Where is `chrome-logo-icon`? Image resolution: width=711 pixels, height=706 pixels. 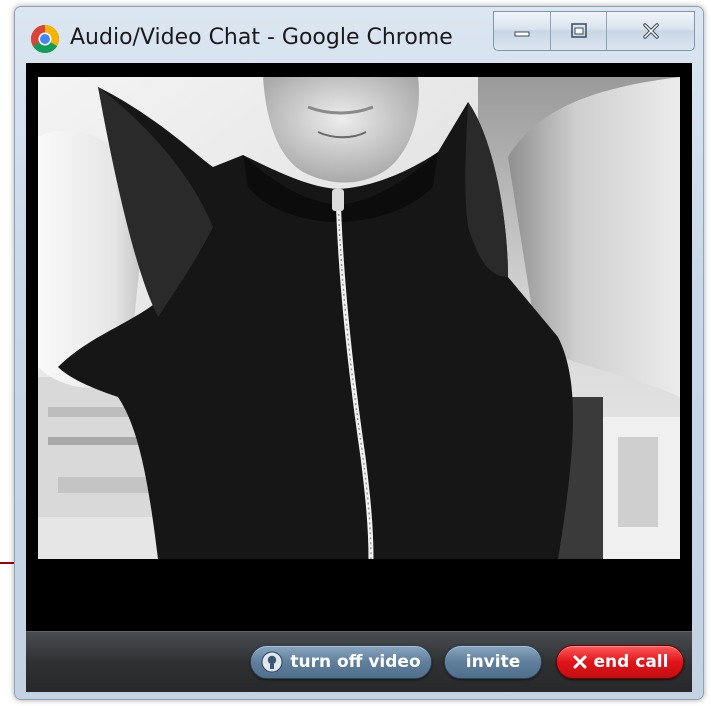 chrome-logo-icon is located at coordinates (45, 39).